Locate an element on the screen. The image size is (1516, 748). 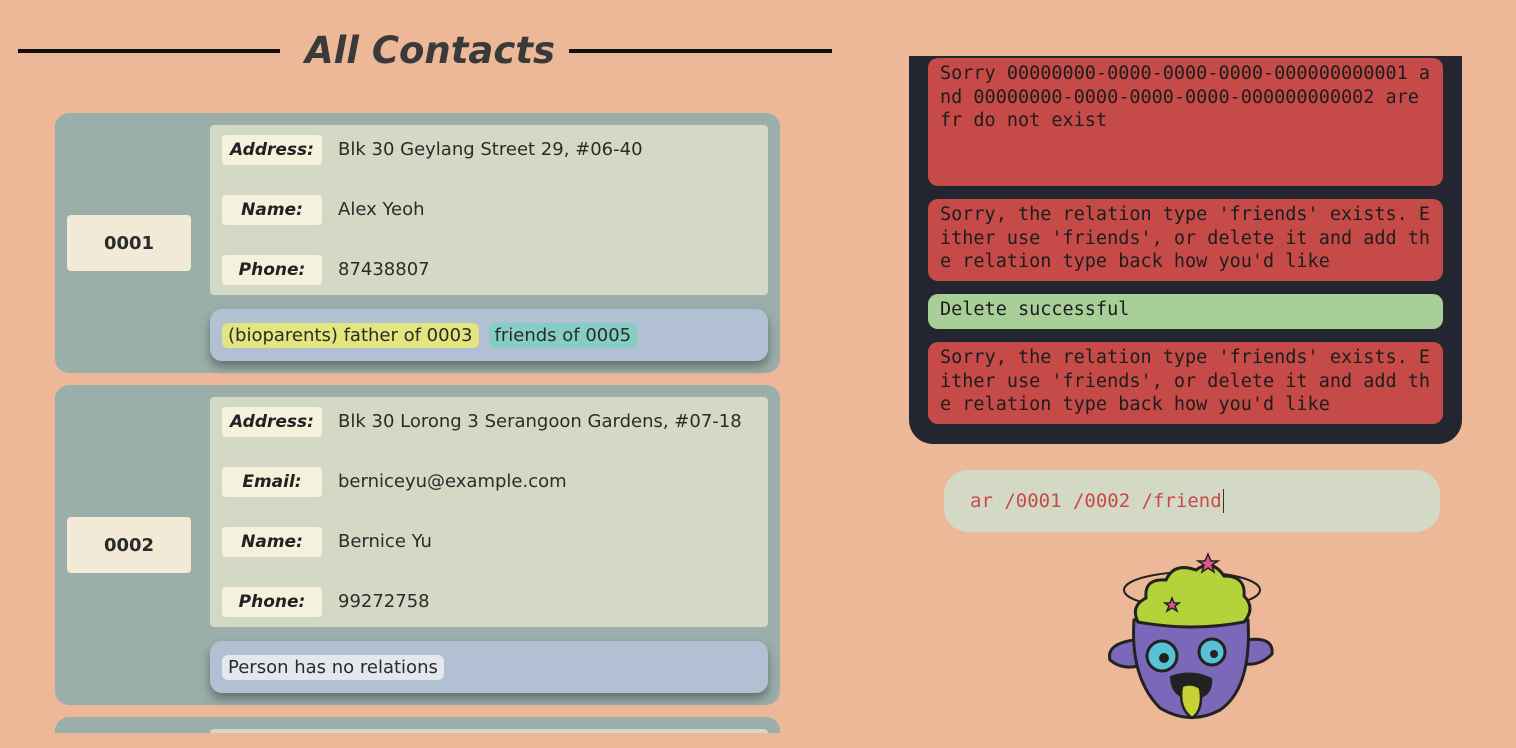
relations-bar: Person has no relations is located at coordinates (489, 667).